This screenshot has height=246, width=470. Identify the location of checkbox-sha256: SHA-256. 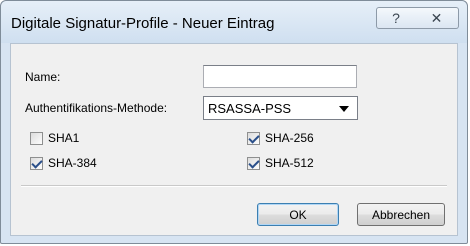
(280, 138).